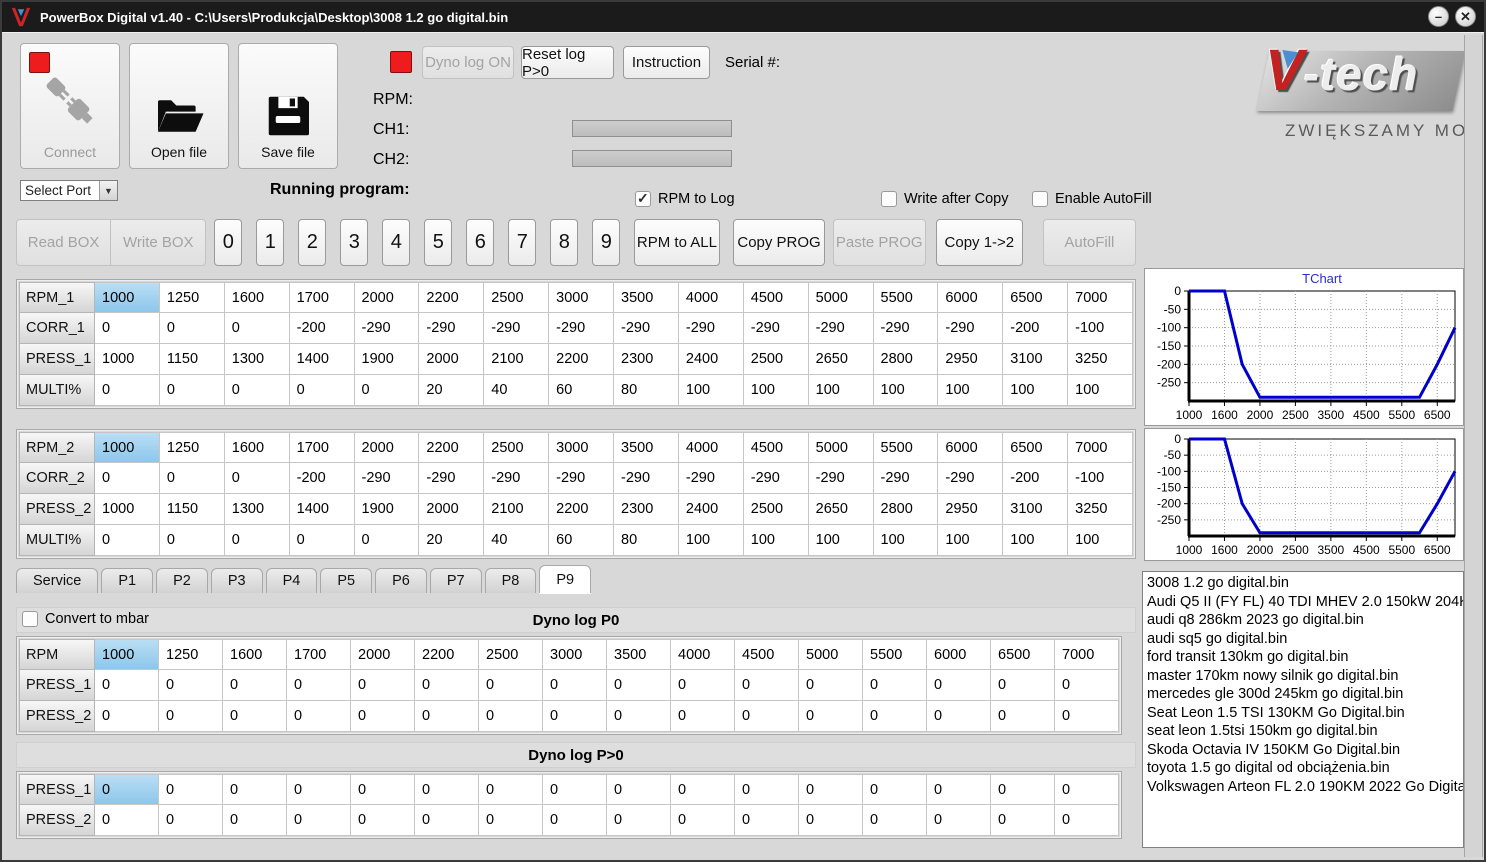  Describe the element at coordinates (108, 190) in the screenshot. I see `combo-dropdown-button: ▼` at that location.